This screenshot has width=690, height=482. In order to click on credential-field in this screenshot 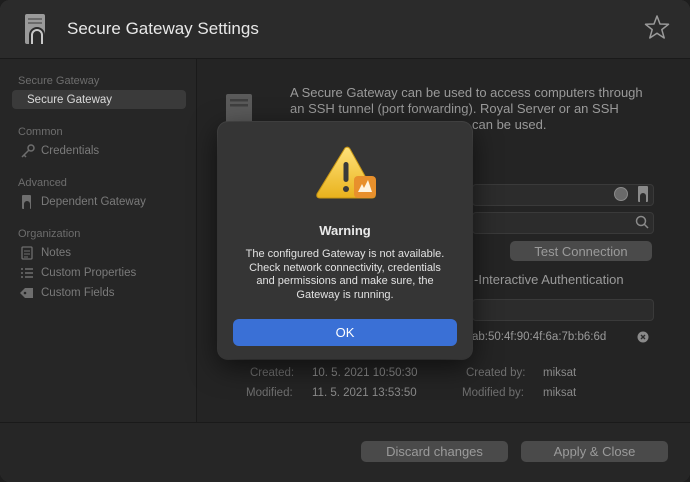, I will do `click(563, 223)`.